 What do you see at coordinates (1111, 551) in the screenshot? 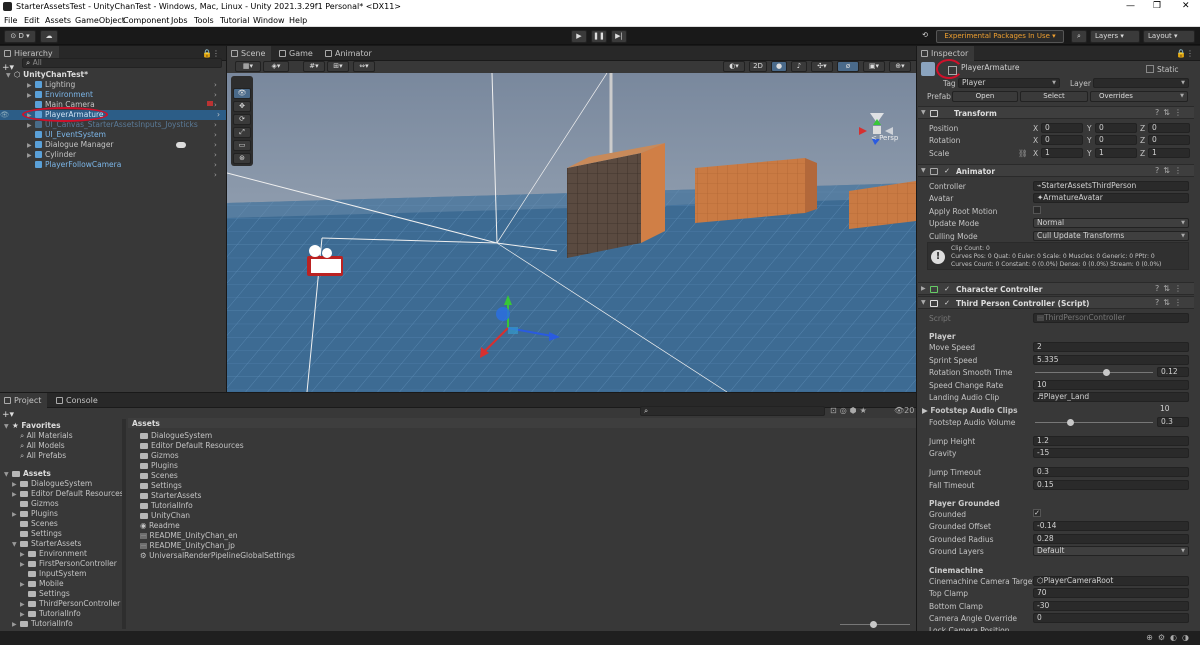
I see `ground-layers-dropdown: Default` at bounding box center [1111, 551].